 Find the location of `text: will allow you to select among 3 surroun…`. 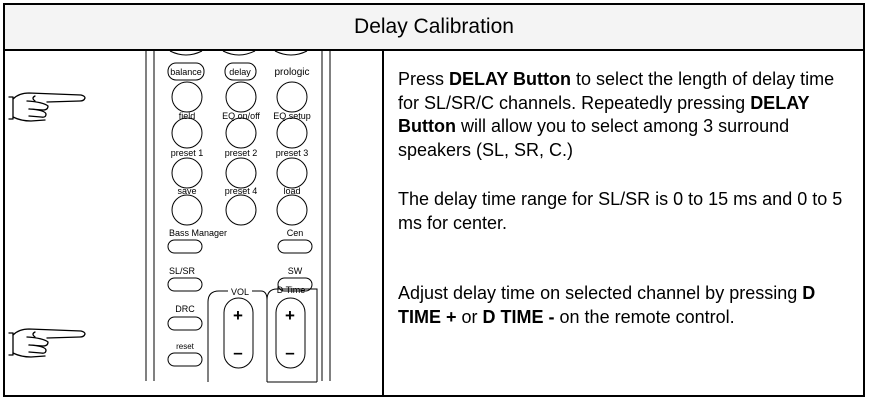

text: will allow you to select among 3 surroun… is located at coordinates (594, 138).